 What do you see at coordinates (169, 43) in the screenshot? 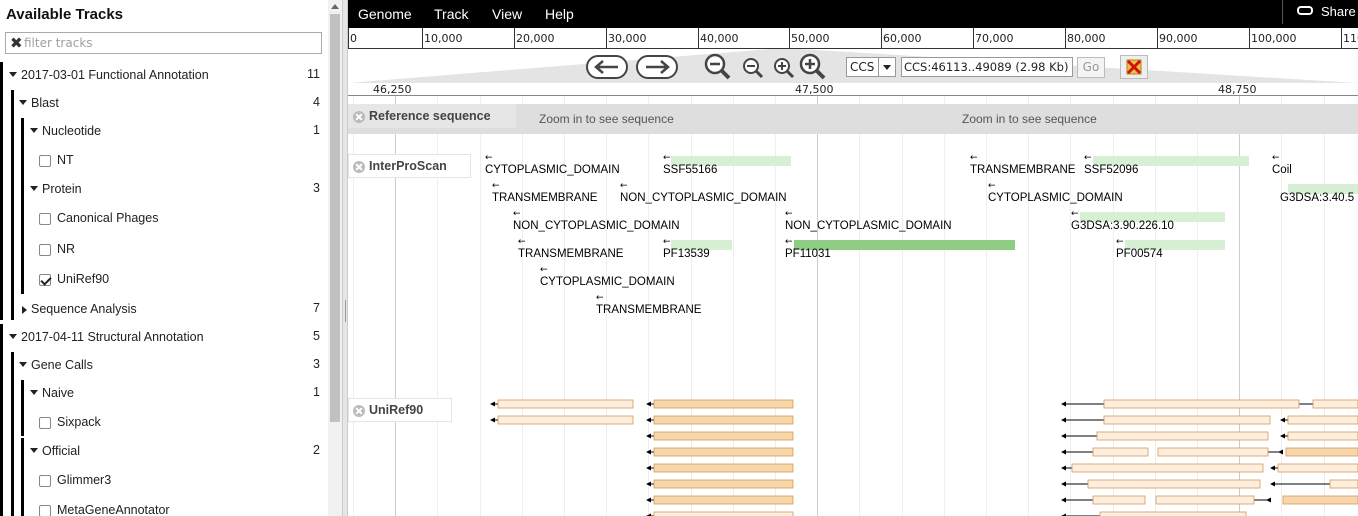
I see `filter-tracks-input` at bounding box center [169, 43].